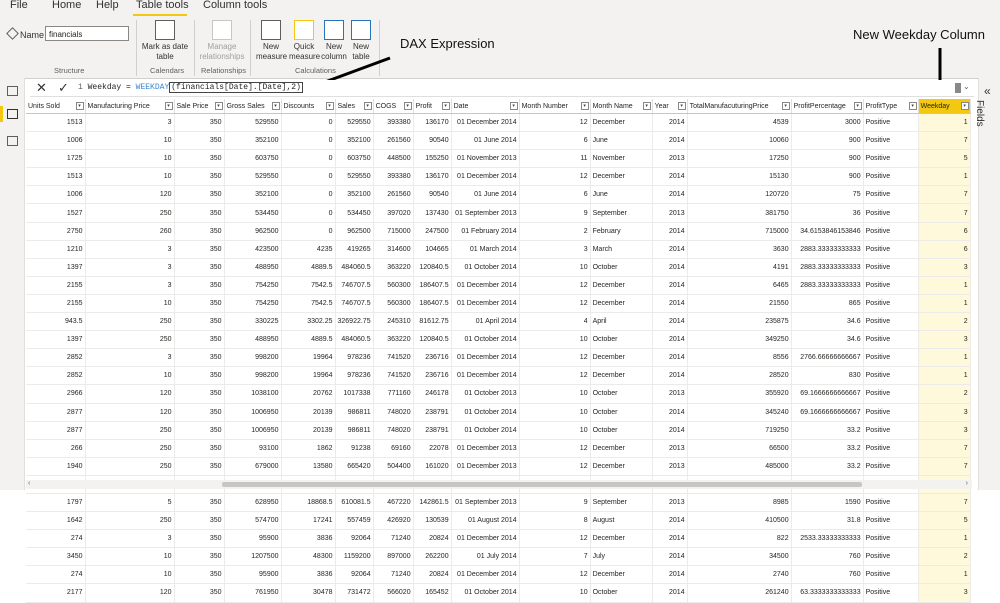 The image size is (1000, 603). Describe the element at coordinates (308, 376) in the screenshot. I see `table-cell: 19964` at that location.